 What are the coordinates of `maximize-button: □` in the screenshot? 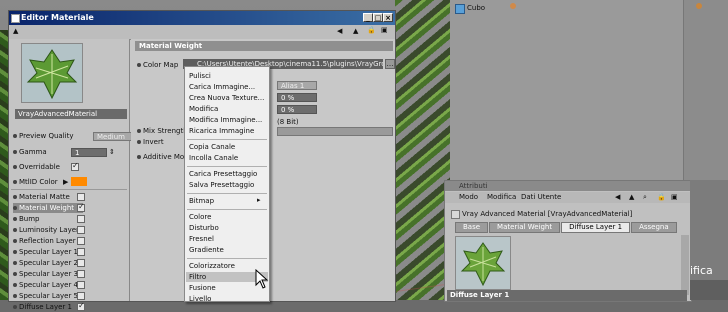 It's located at (378, 17).